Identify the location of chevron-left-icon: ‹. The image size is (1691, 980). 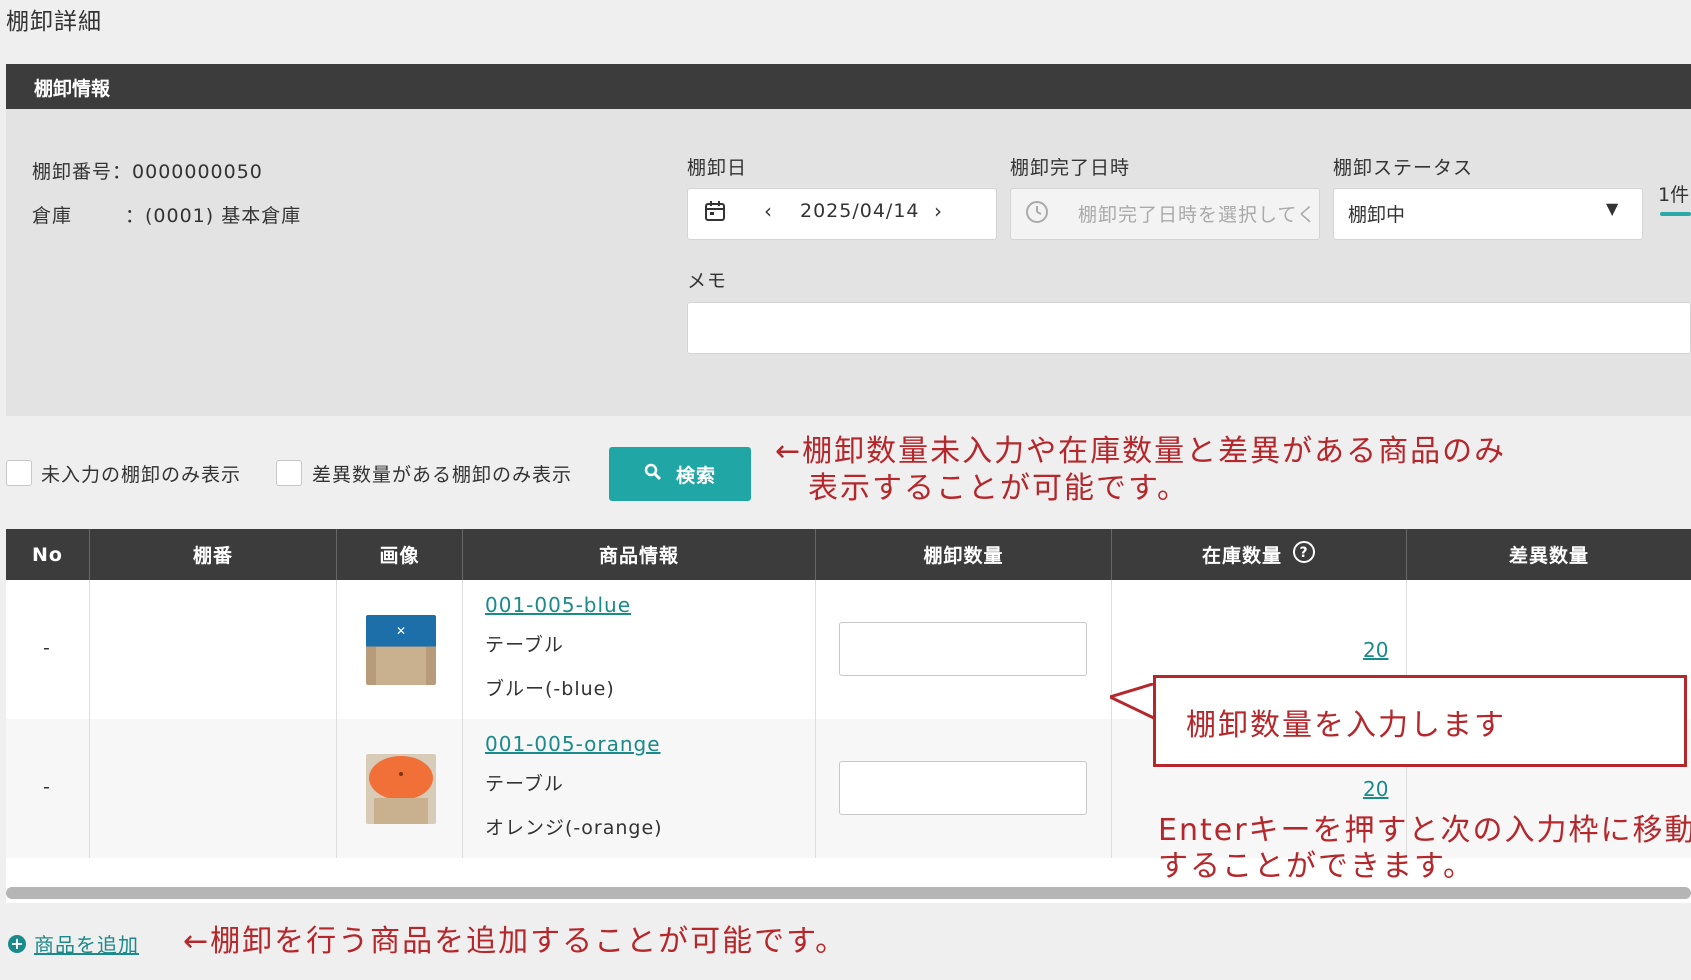
(768, 211).